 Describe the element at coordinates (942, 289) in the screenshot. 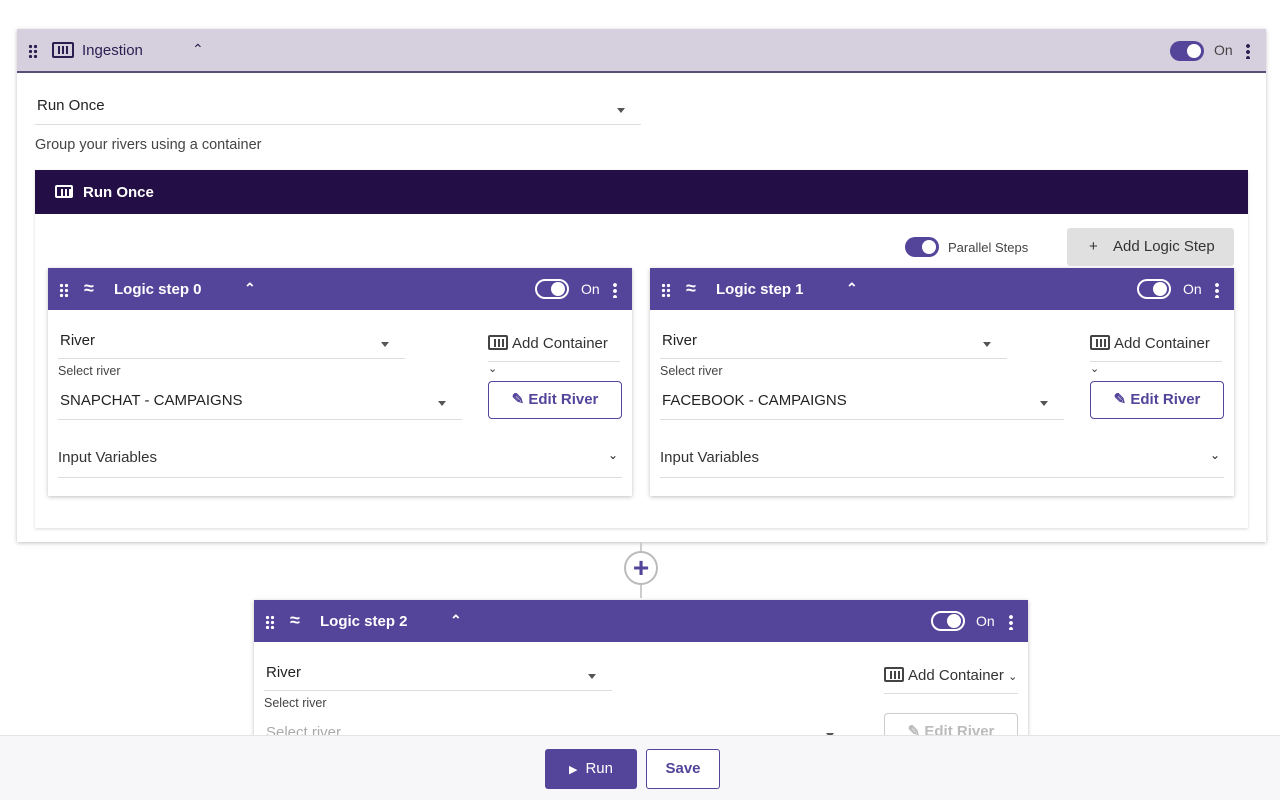

I see `logic-step-header: ≈ Logic step 1 ⌃ On` at that location.